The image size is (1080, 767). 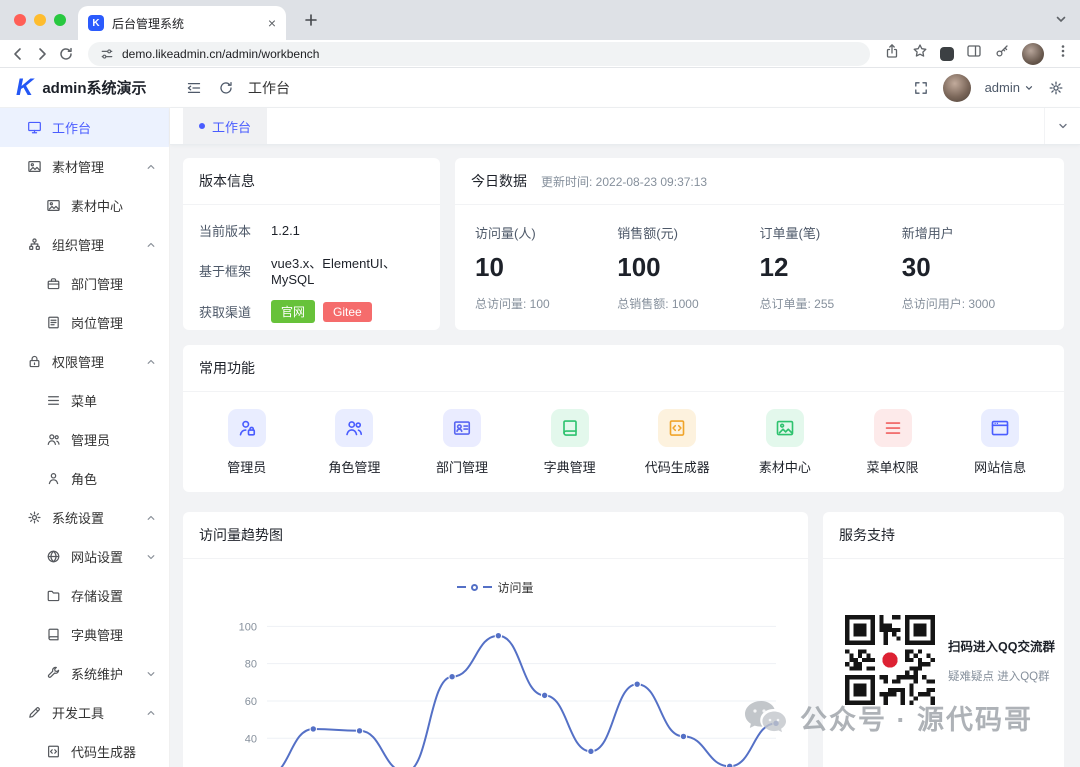 What do you see at coordinates (790, 233) in the screenshot?
I see `stat-label: 订单量(笔)` at bounding box center [790, 233].